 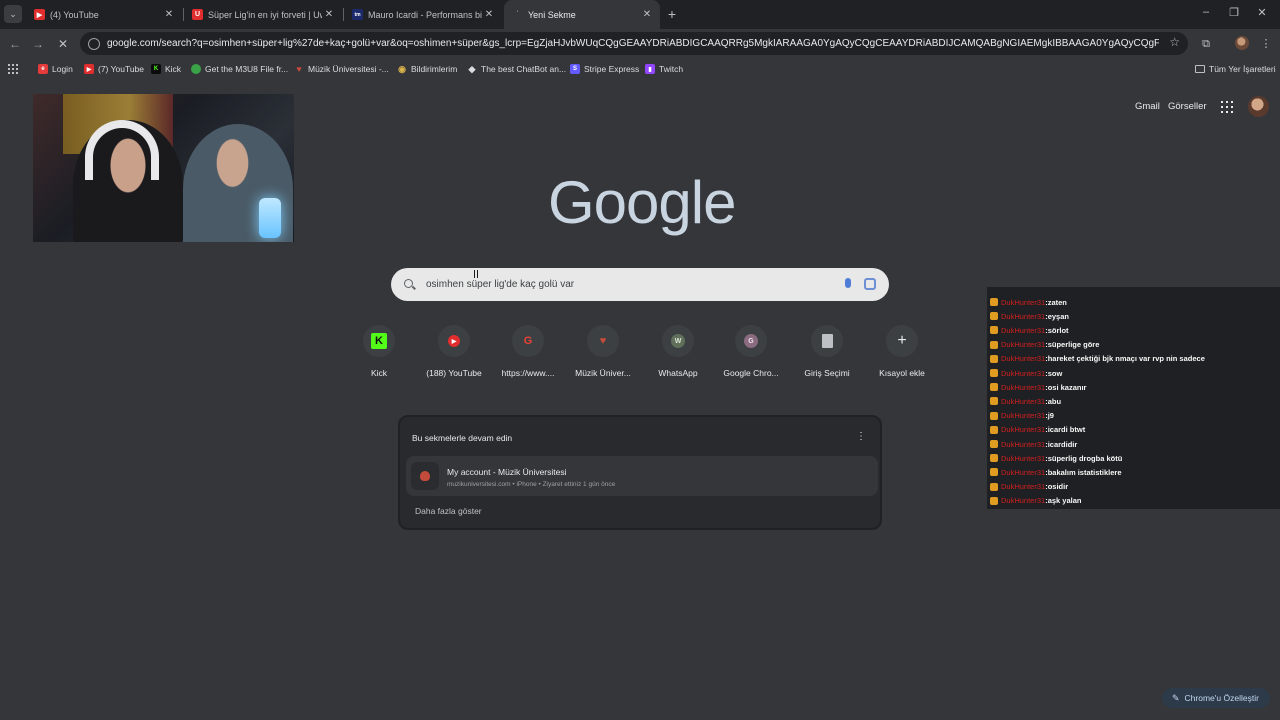 I want to click on apps-icon, so click(x=13, y=69).